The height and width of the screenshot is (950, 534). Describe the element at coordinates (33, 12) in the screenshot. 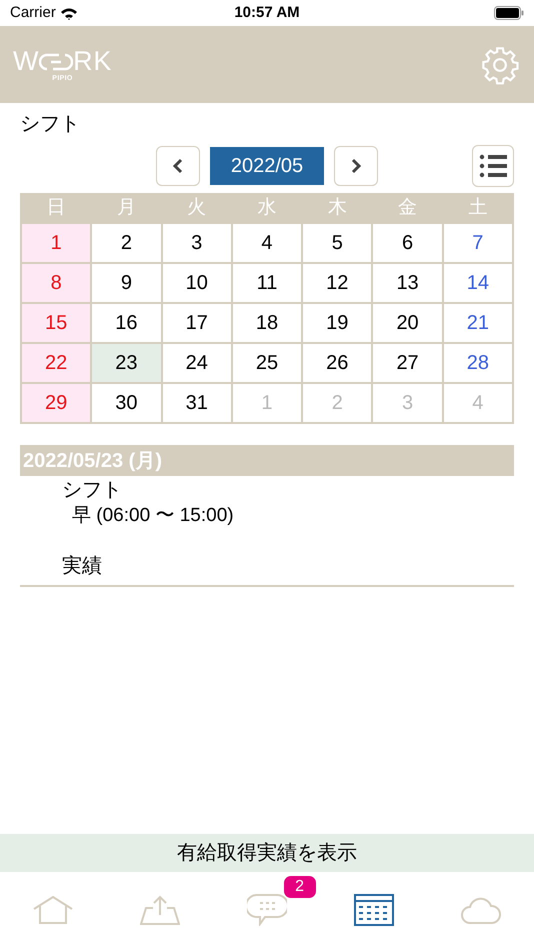

I see `carrier-label: Carrier` at that location.